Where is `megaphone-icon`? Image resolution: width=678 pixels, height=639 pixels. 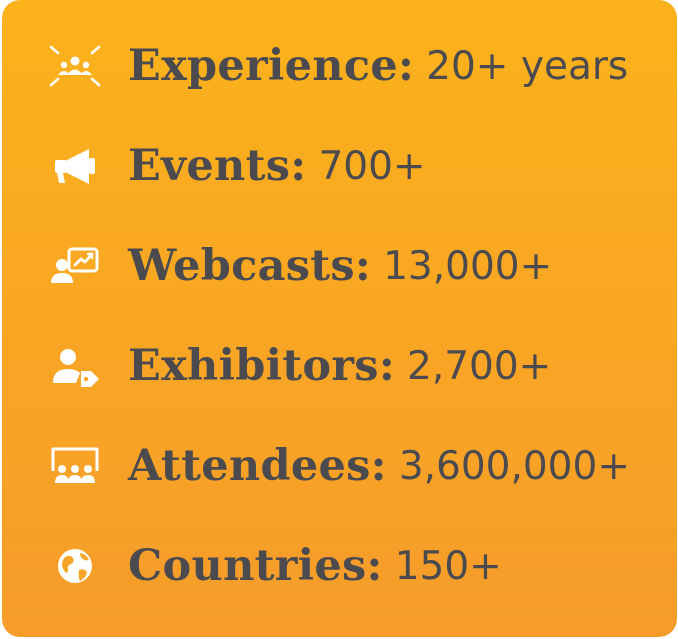
megaphone-icon is located at coordinates (75, 166).